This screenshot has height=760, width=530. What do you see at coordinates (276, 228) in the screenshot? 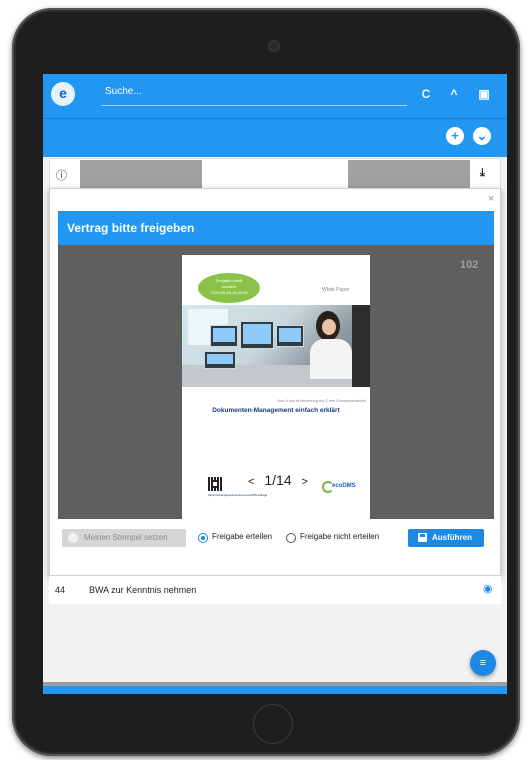
I see `dialog-title: Vertrag bitte freigeben` at bounding box center [276, 228].